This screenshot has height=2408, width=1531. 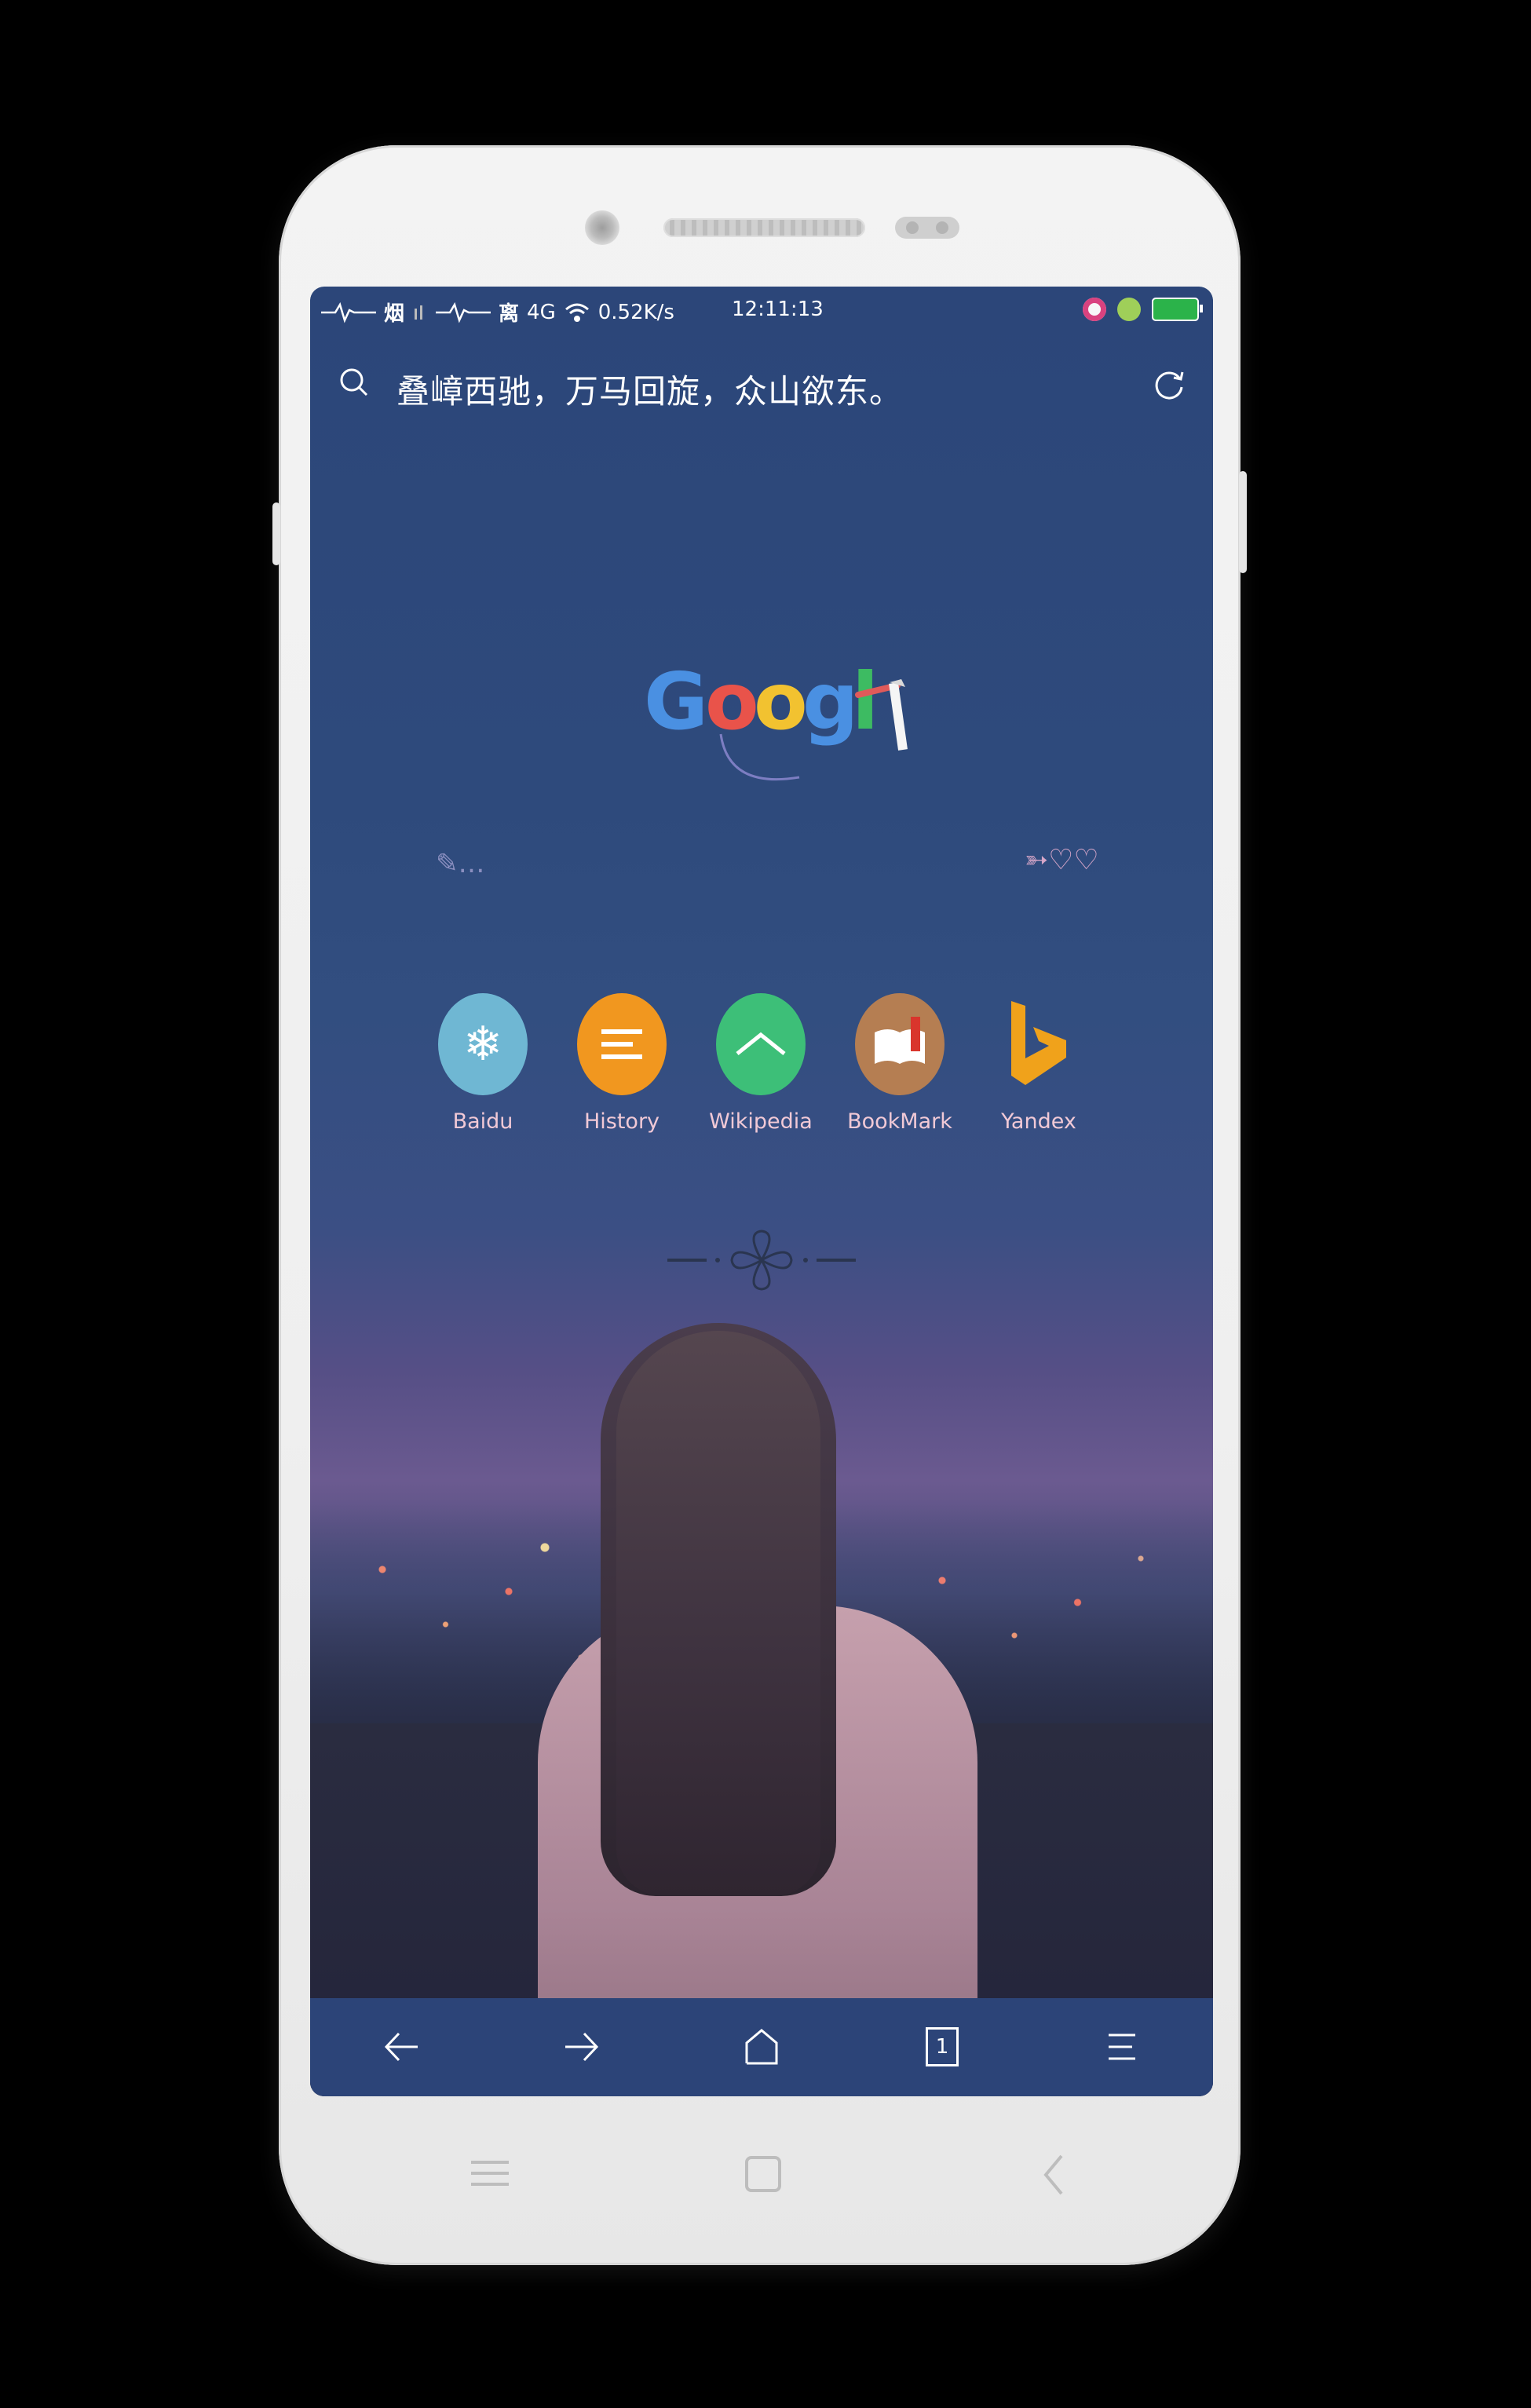 What do you see at coordinates (1038, 1121) in the screenshot?
I see `shortcut-label: Yandex` at bounding box center [1038, 1121].